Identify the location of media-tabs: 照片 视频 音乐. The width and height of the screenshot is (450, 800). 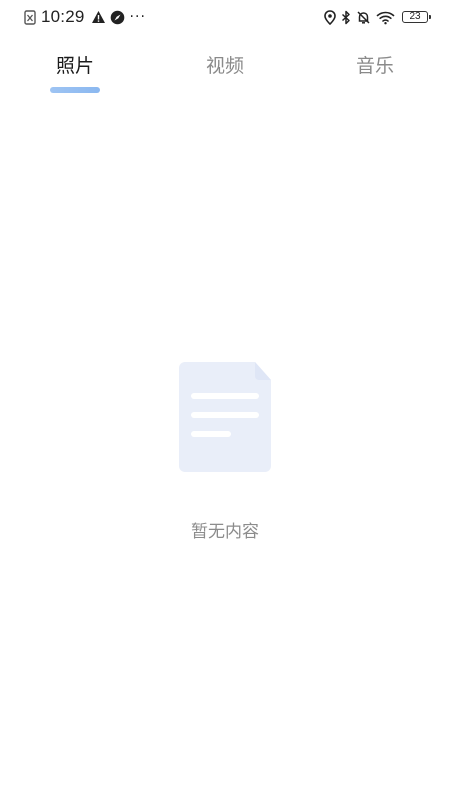
(225, 69).